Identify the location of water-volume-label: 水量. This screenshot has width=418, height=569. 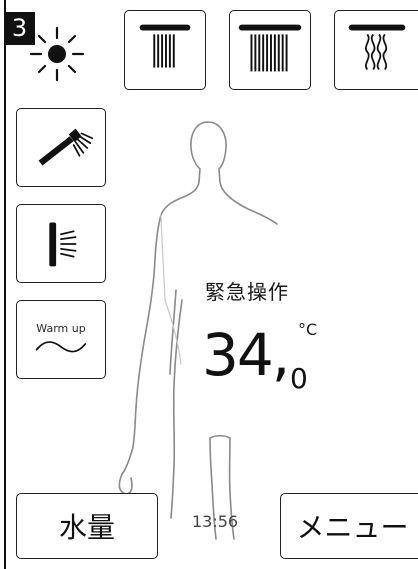
(86, 527).